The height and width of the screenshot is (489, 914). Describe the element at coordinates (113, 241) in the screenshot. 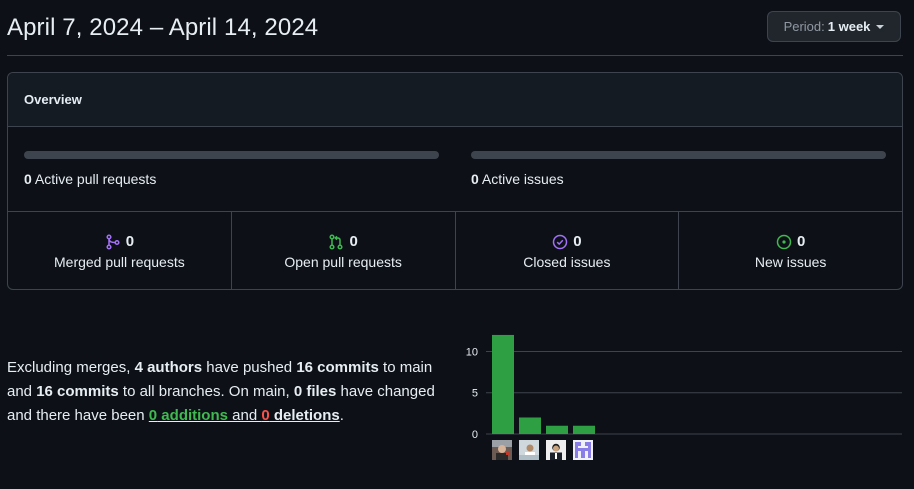

I see `git-merge-icon` at that location.